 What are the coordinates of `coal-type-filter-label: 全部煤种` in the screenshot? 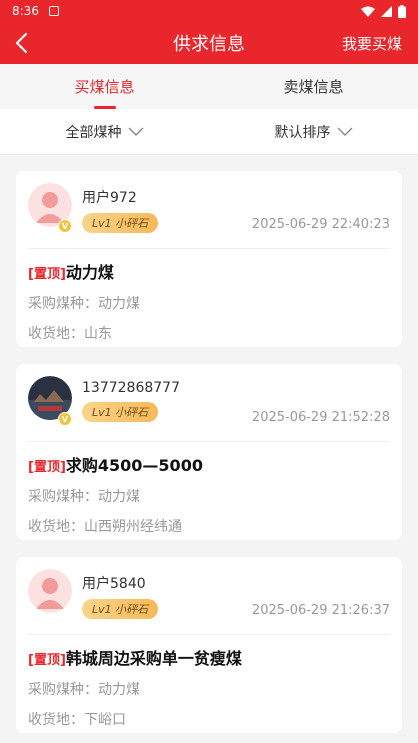 It's located at (93, 132).